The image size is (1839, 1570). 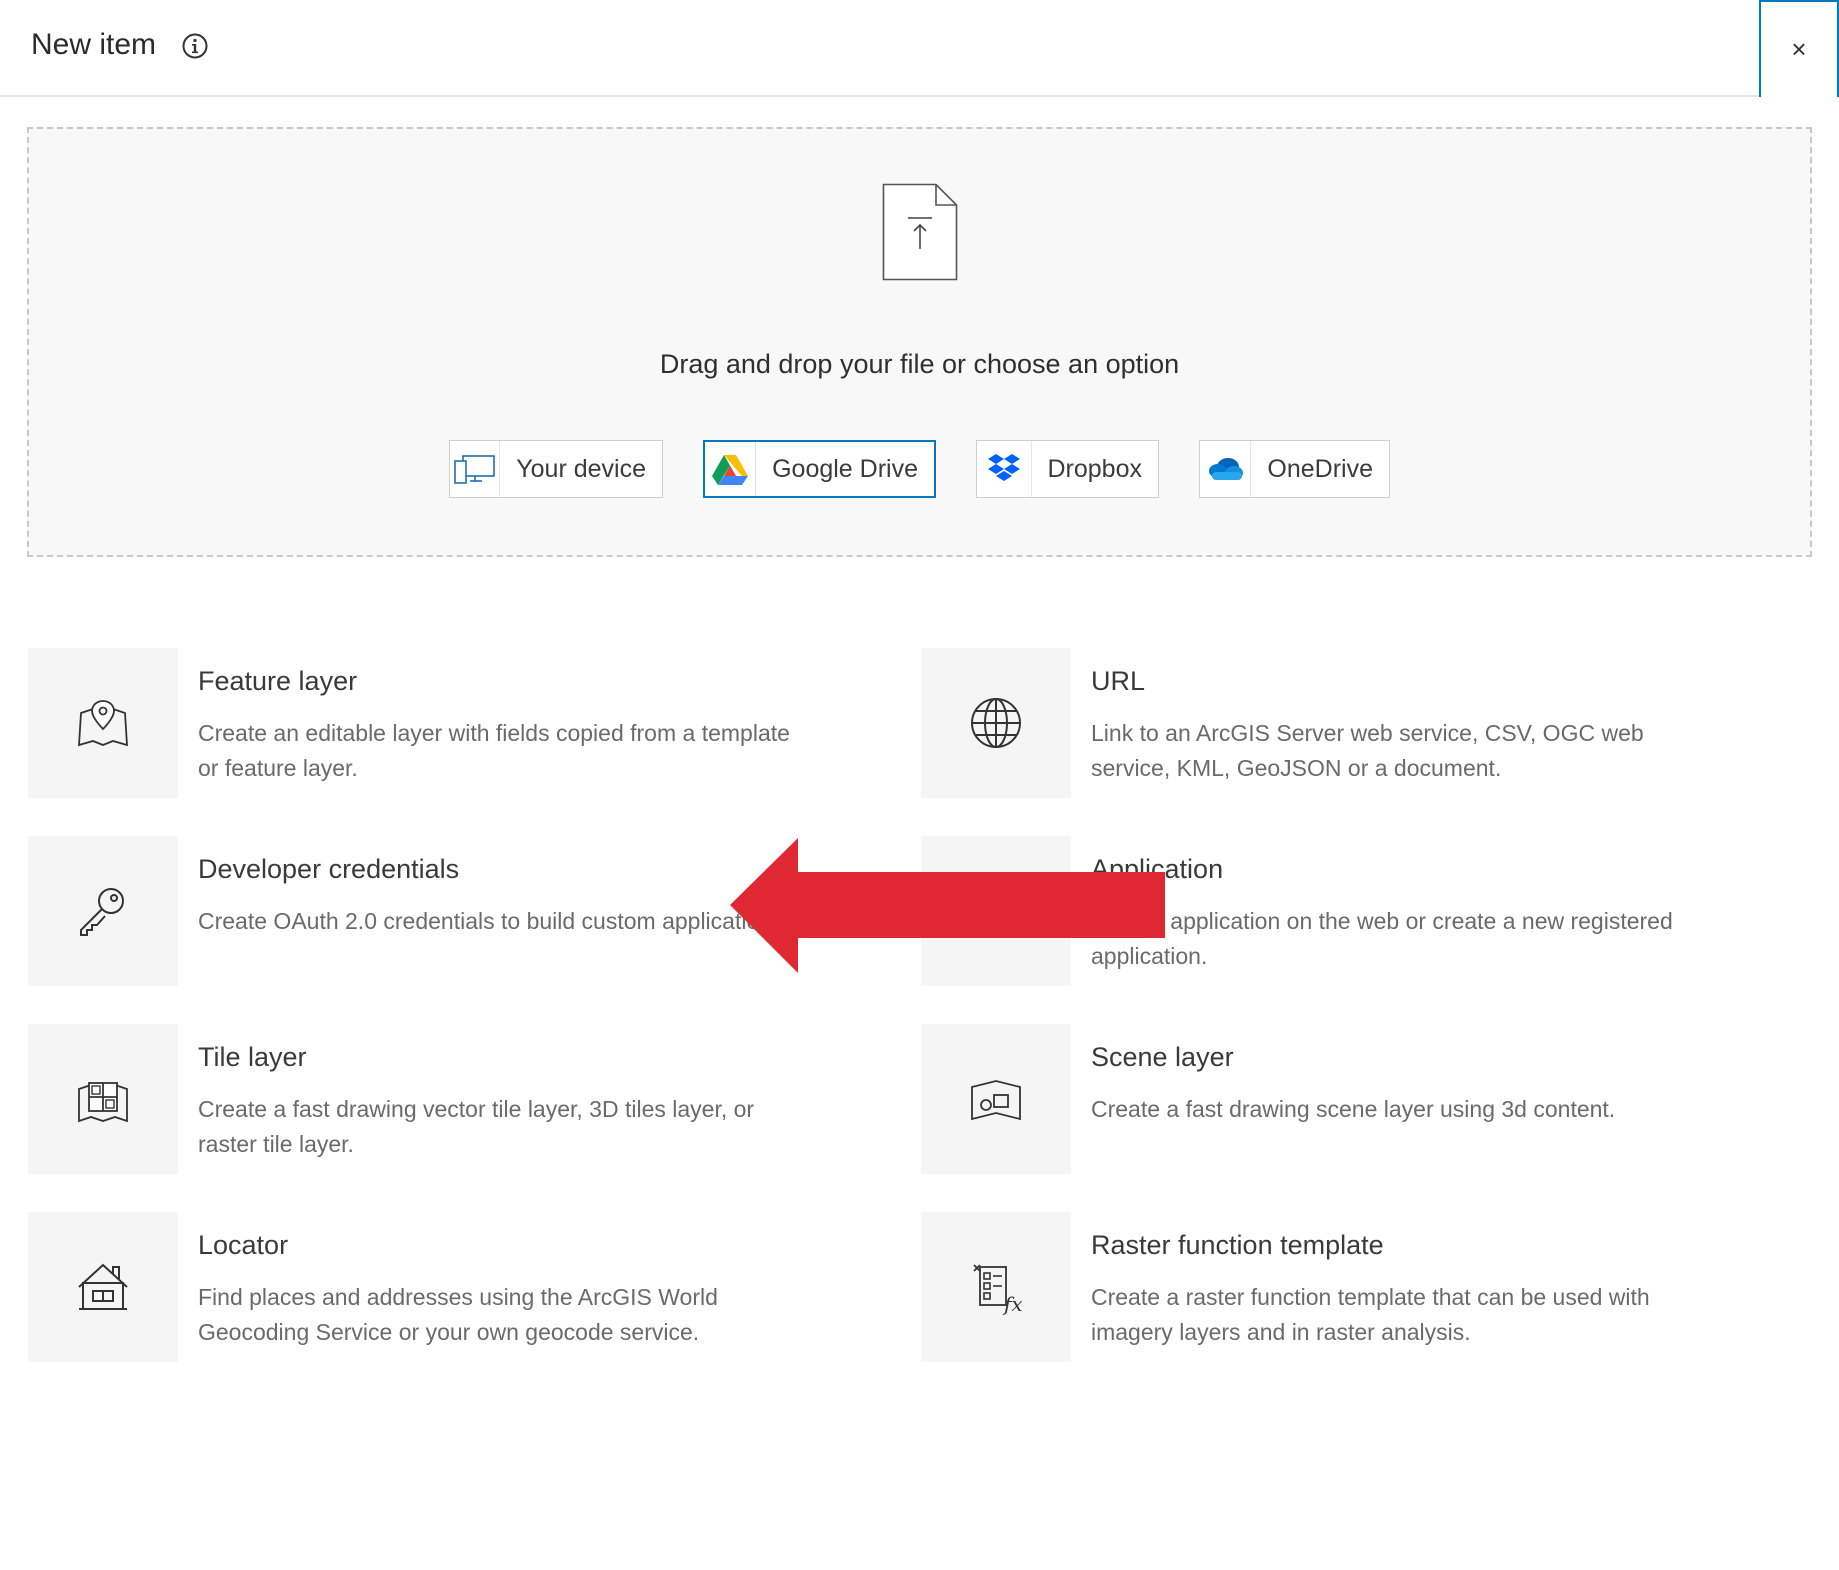 I want to click on dialog-header: New item ×, so click(x=919, y=48).